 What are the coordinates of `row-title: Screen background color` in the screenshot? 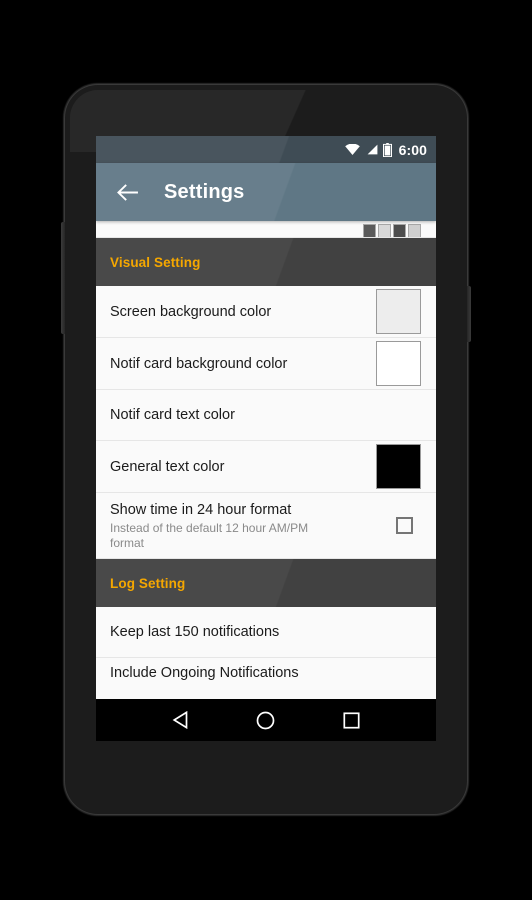 It's located at (191, 311).